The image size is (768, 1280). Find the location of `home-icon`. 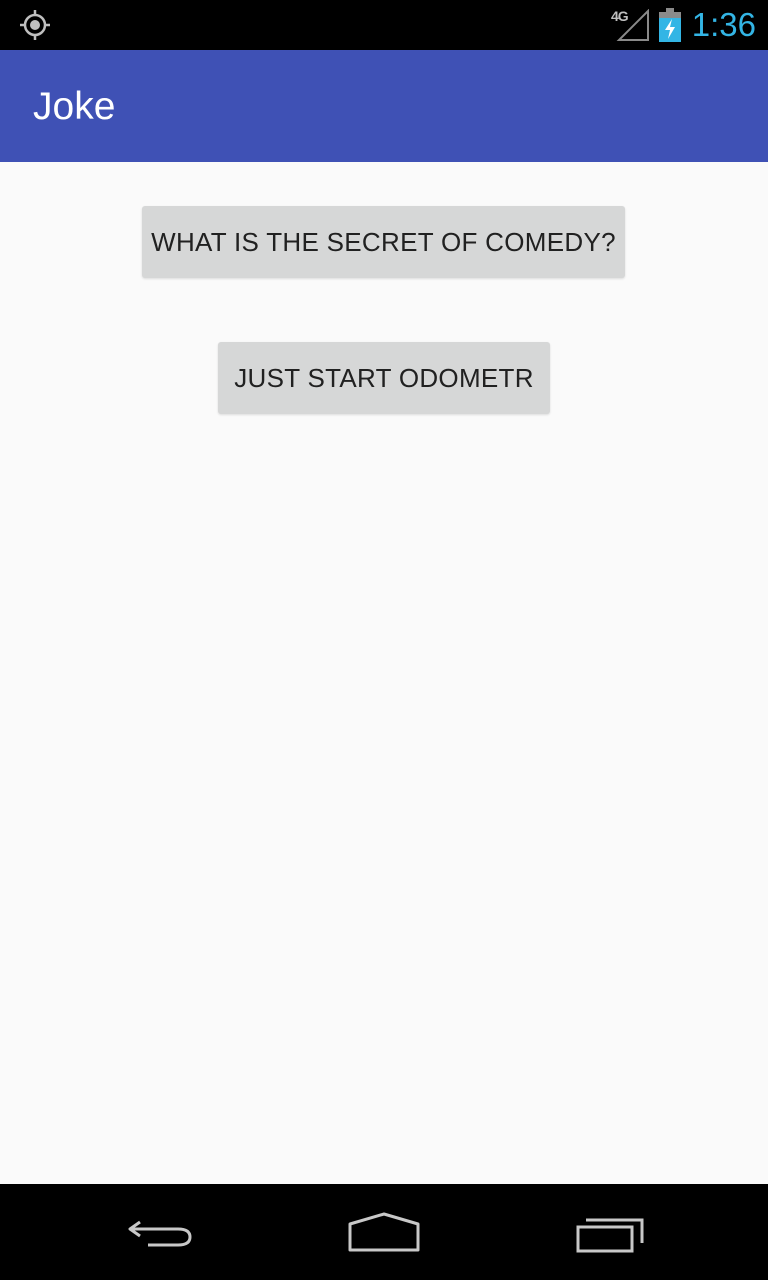

home-icon is located at coordinates (384, 1232).